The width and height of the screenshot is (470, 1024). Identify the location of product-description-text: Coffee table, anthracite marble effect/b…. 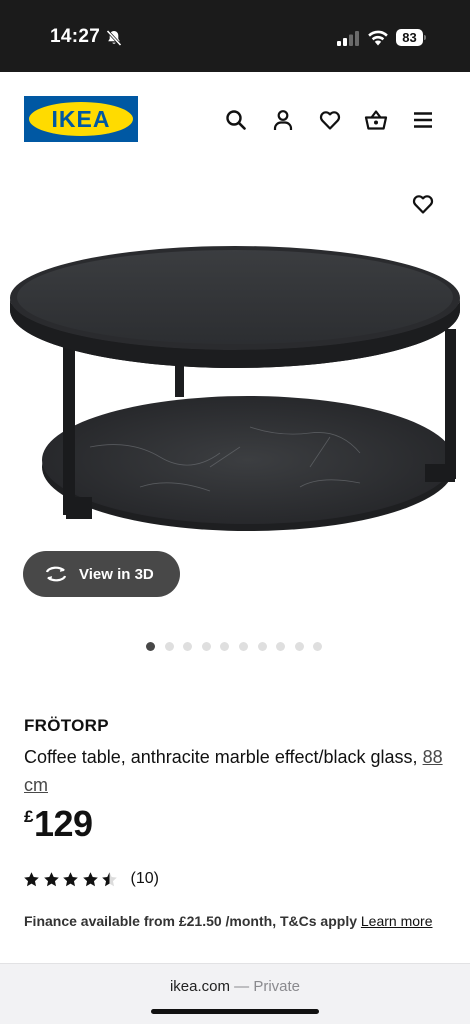
(223, 757).